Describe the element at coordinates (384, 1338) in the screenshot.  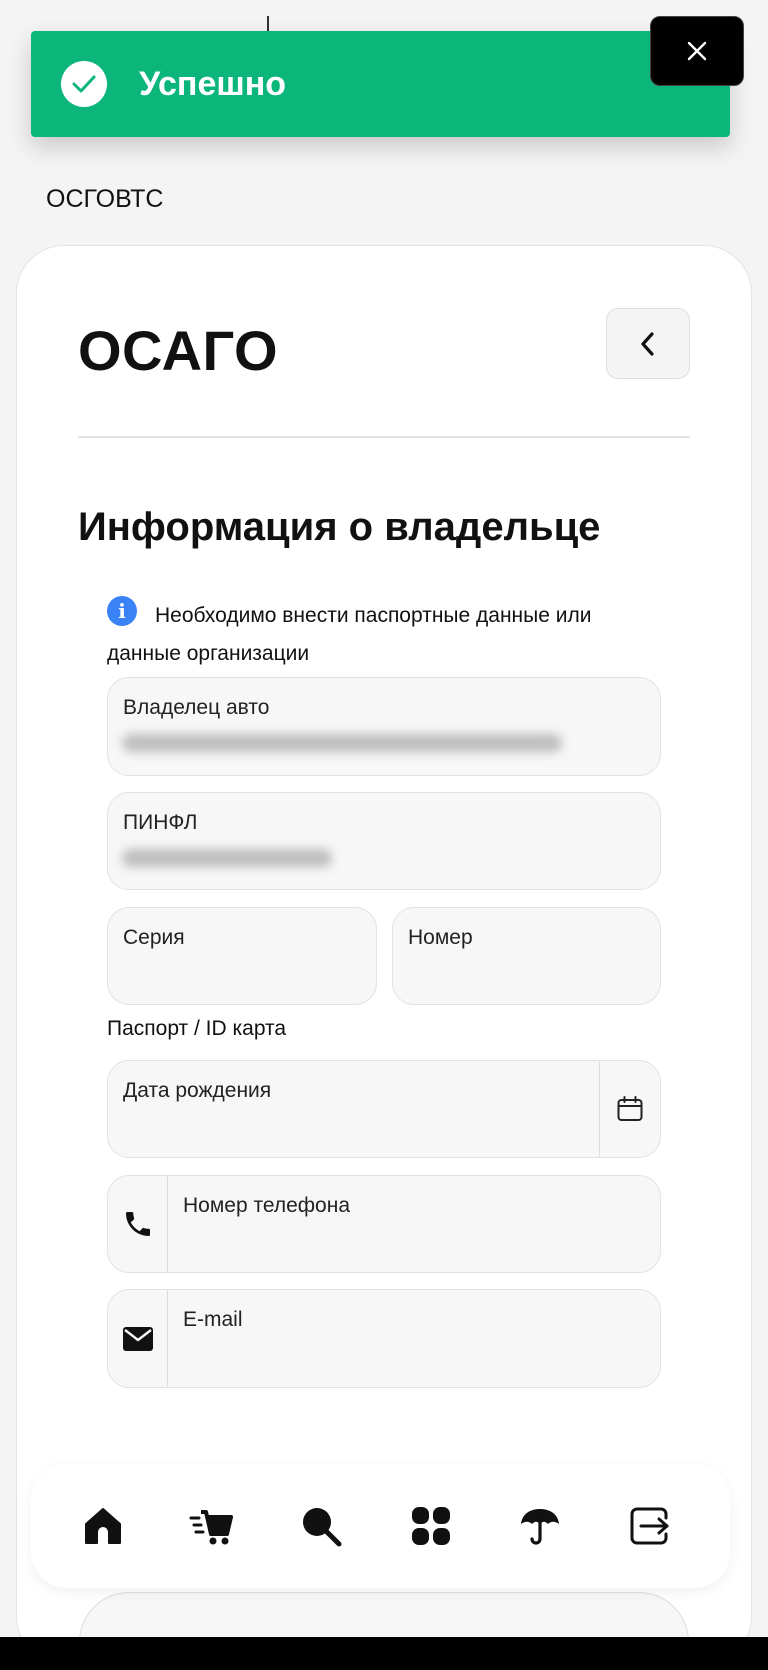
I see `email-field: E-mail` at that location.